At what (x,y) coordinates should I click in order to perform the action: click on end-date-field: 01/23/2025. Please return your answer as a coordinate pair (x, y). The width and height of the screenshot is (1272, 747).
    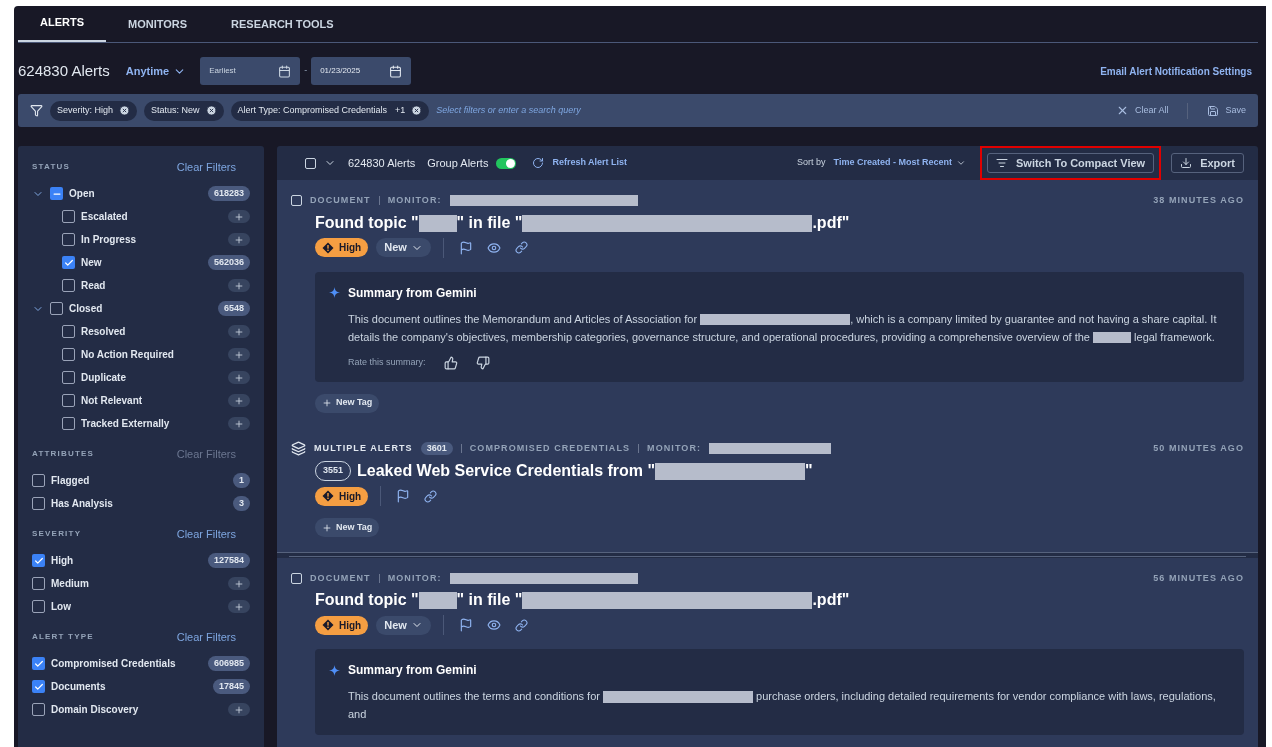
    Looking at the image, I should click on (361, 71).